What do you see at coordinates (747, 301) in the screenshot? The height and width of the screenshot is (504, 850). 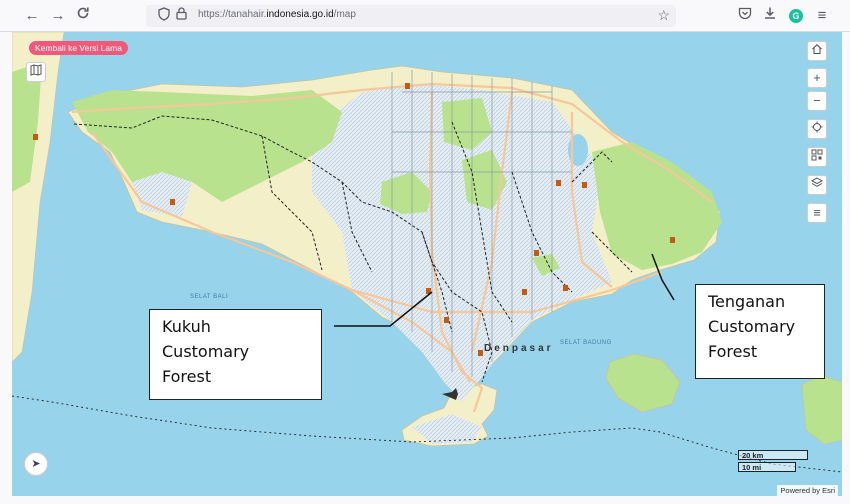 I see `tenganan-line-1: Tenganan` at bounding box center [747, 301].